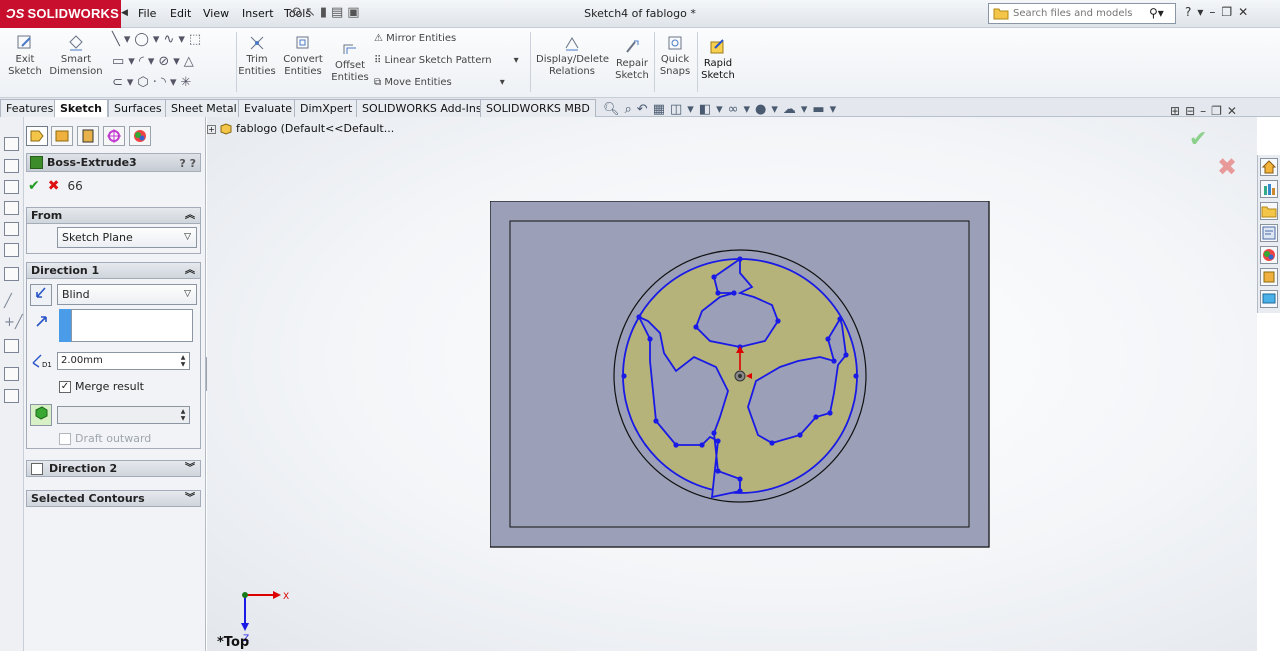 This screenshot has width=1280, height=651. Describe the element at coordinates (798, 109) in the screenshot. I see `apply-scene-icon: ☁▾` at that location.